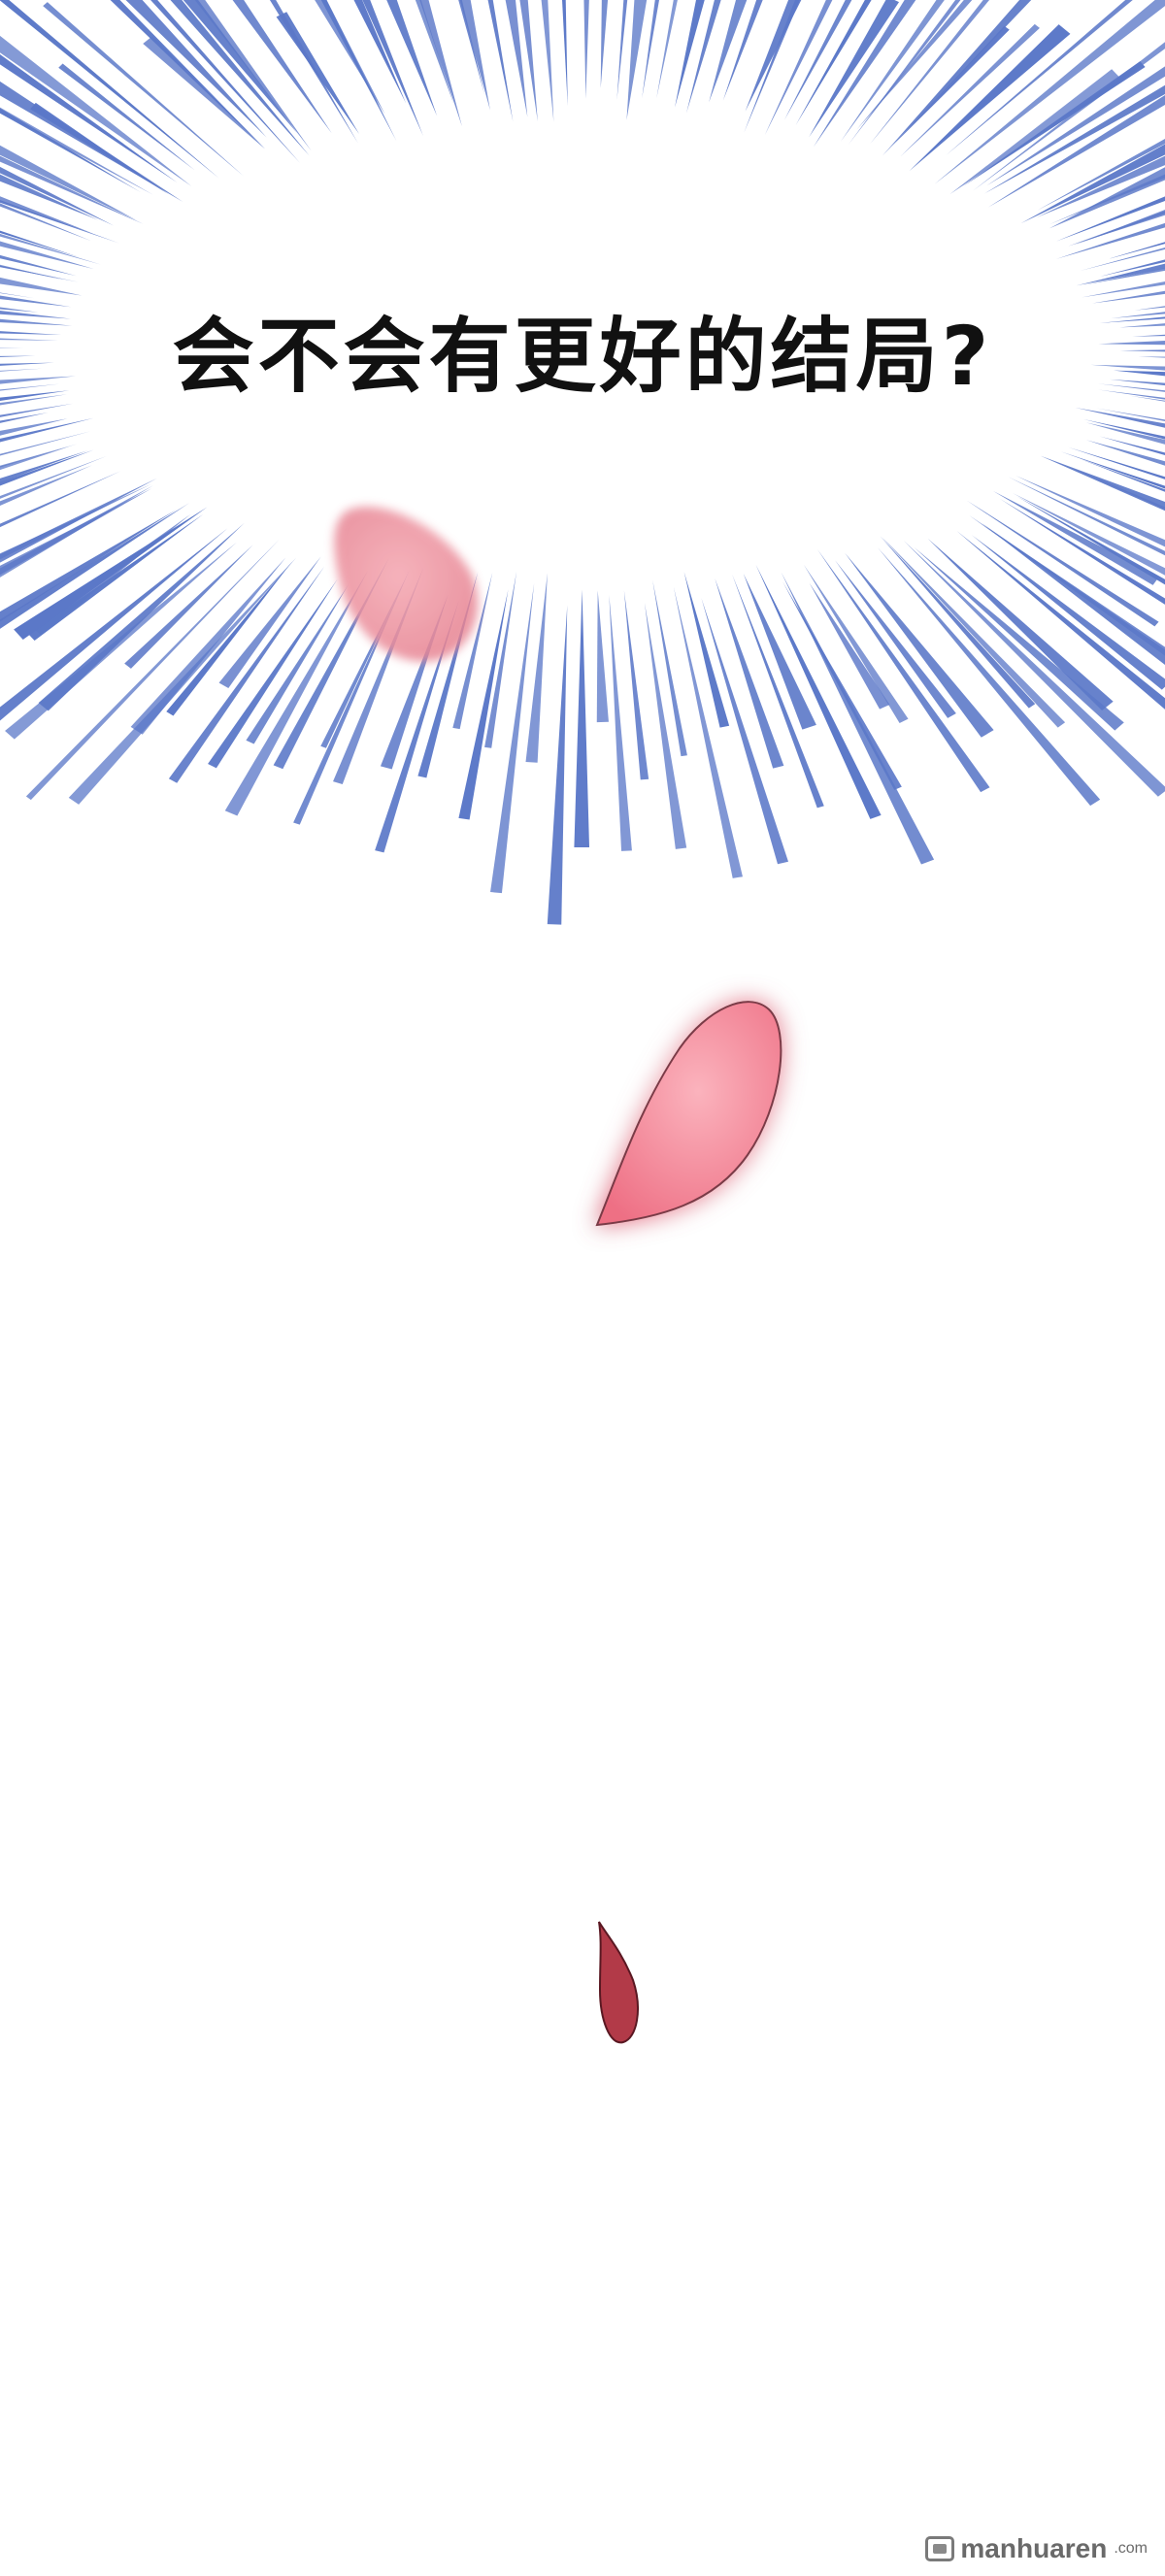  Describe the element at coordinates (618, 1983) in the screenshot. I see `petal-dark-red` at that location.